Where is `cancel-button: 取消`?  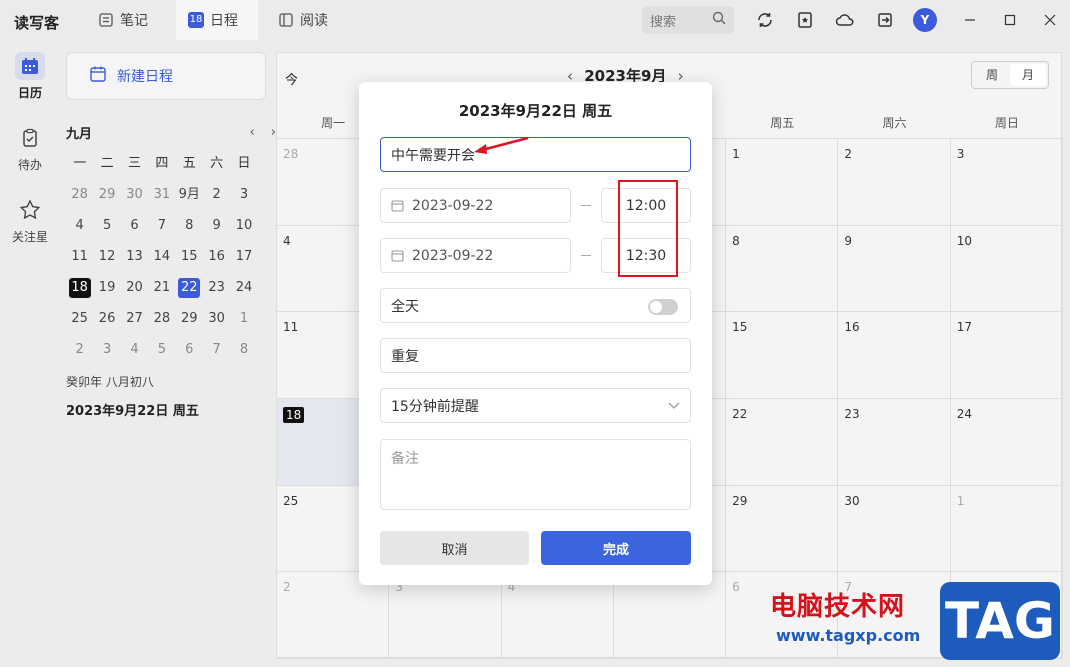 cancel-button: 取消 is located at coordinates (454, 548).